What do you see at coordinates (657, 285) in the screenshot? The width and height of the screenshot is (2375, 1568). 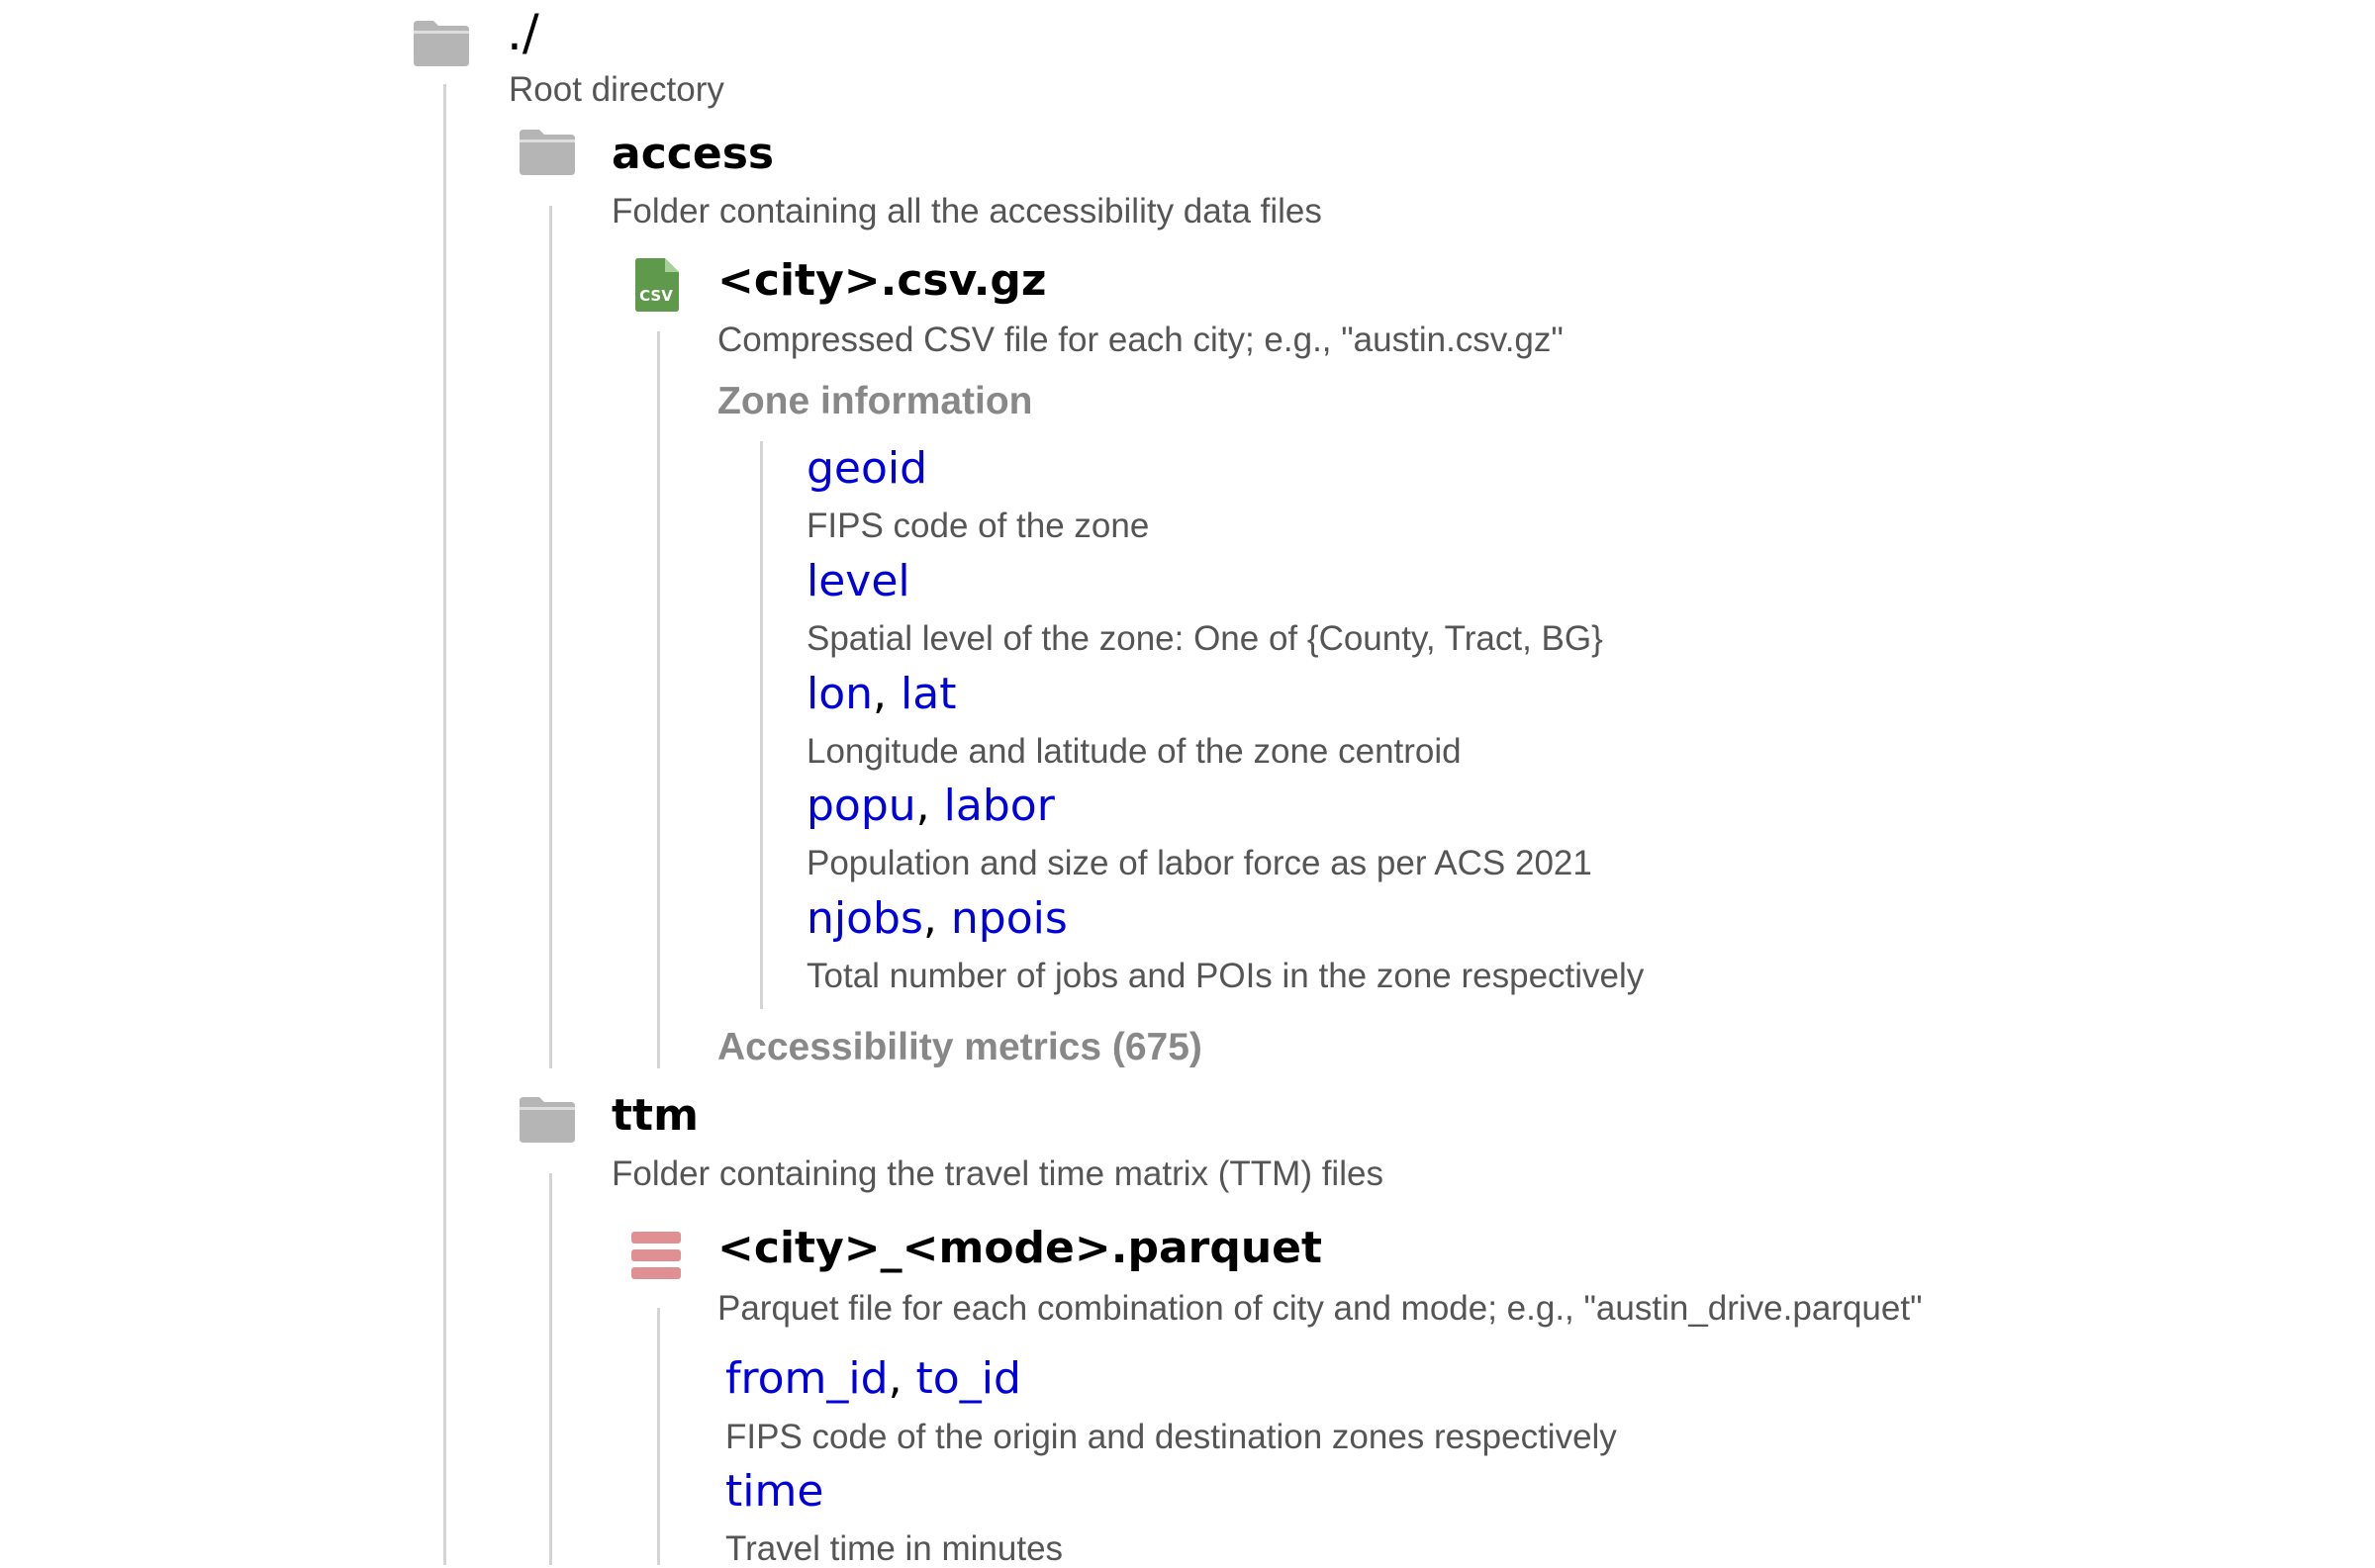 I see `csv-file-icon: CSV` at bounding box center [657, 285].